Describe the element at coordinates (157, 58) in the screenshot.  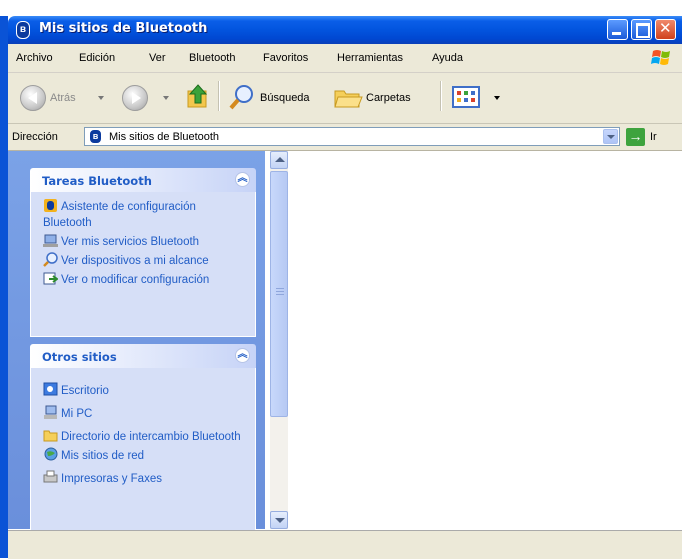
I see `menu-ver: Ver` at that location.